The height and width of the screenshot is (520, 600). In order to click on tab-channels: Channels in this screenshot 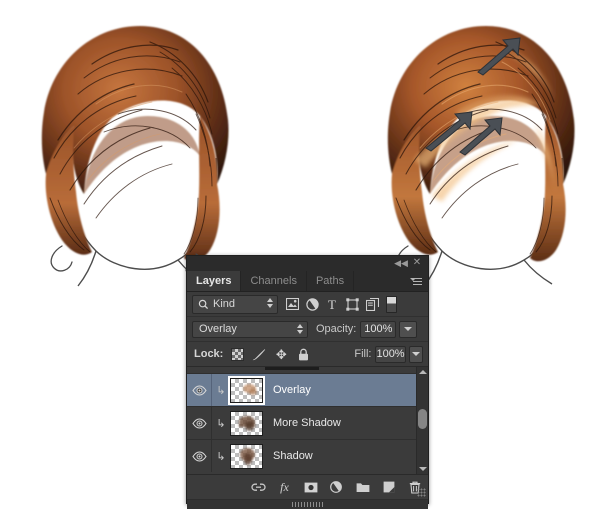, I will do `click(274, 281)`.